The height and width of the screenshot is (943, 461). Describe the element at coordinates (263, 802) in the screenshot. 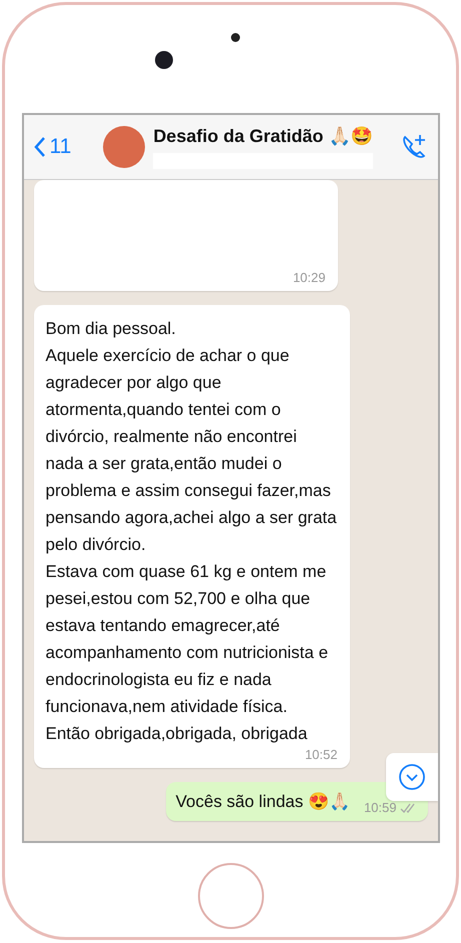

I see `message-text: Vocês são lindas 😍🙏🏻` at that location.